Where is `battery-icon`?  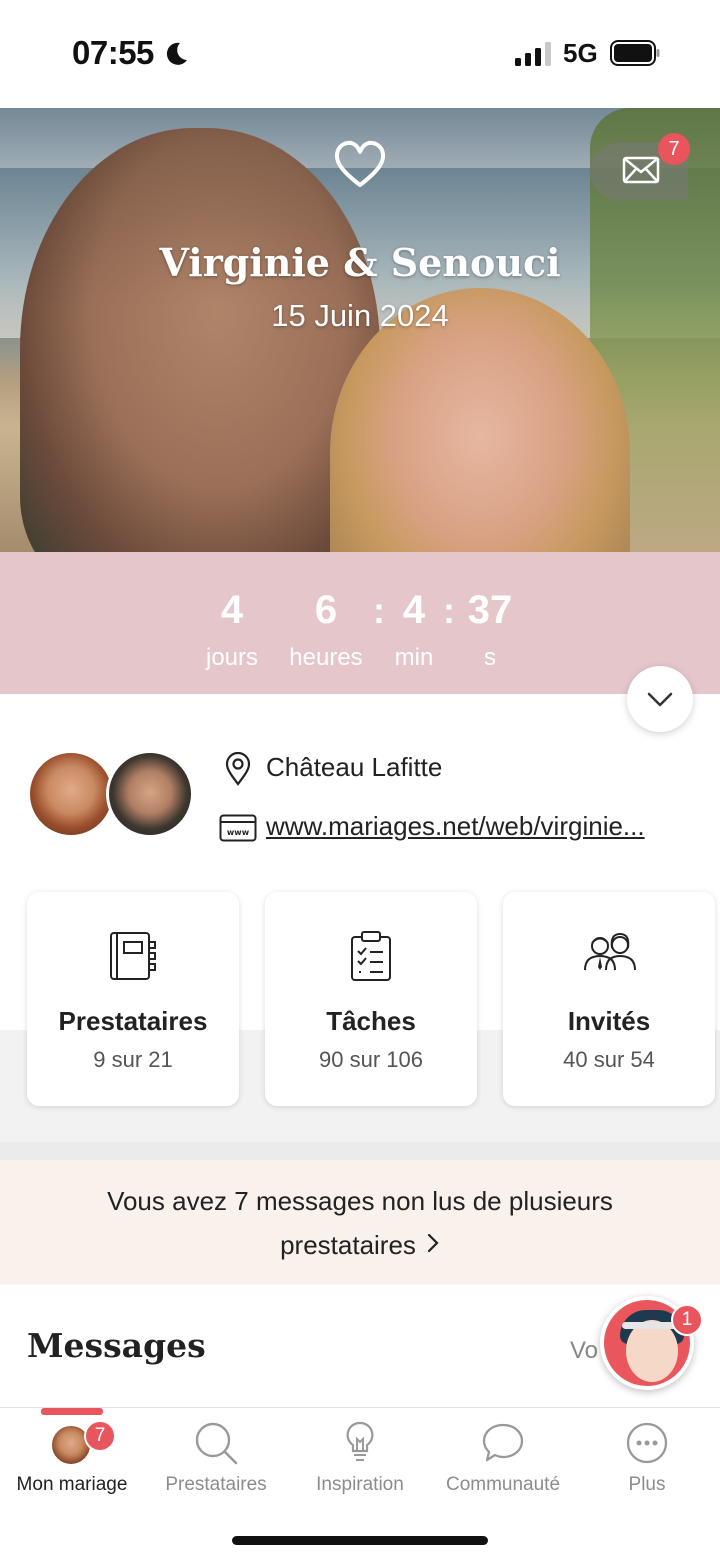 battery-icon is located at coordinates (635, 53).